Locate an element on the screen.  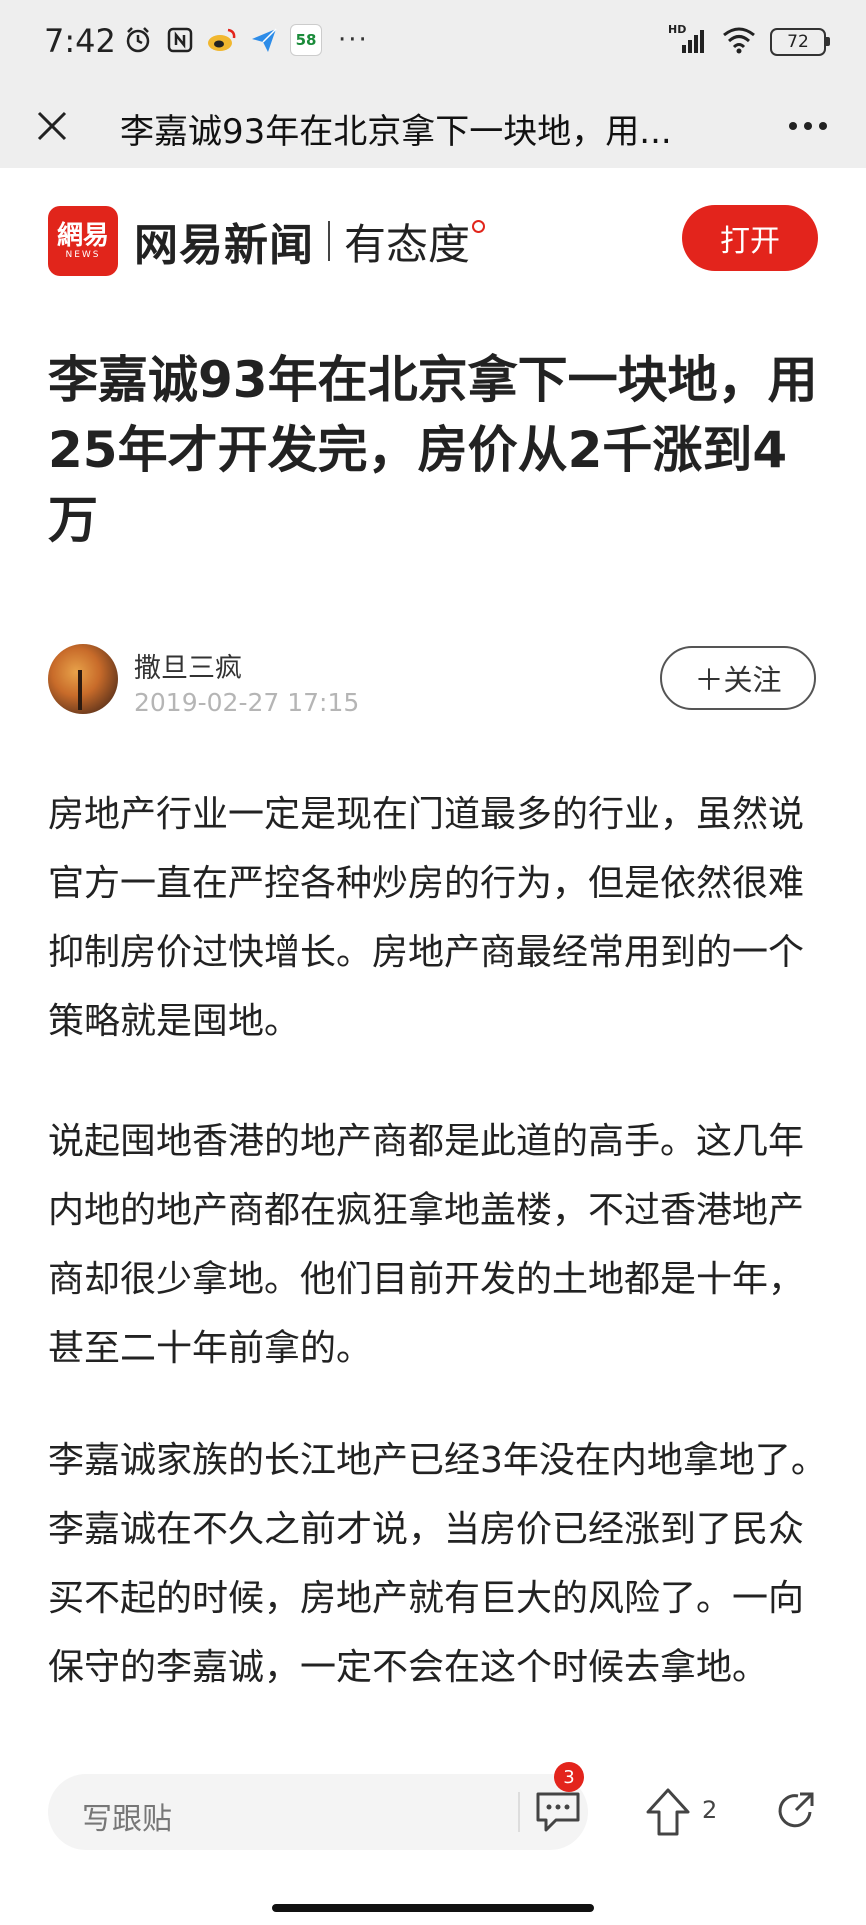
cell-signal-icon: HD is located at coordinates (688, 40).